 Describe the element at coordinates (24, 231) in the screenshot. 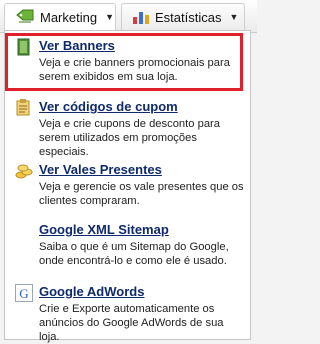

I see `sitemap-icon` at that location.